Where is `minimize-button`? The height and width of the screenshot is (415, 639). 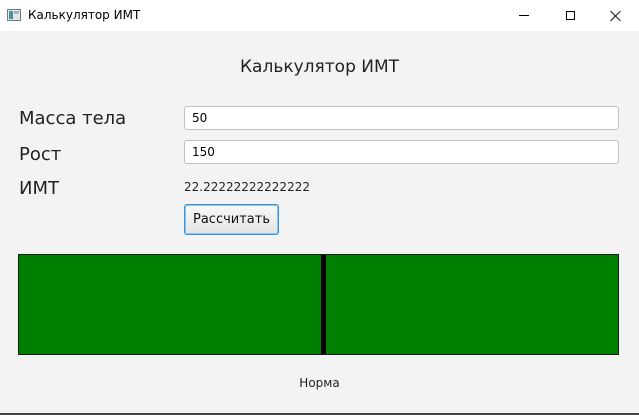
minimize-button is located at coordinates (524, 15).